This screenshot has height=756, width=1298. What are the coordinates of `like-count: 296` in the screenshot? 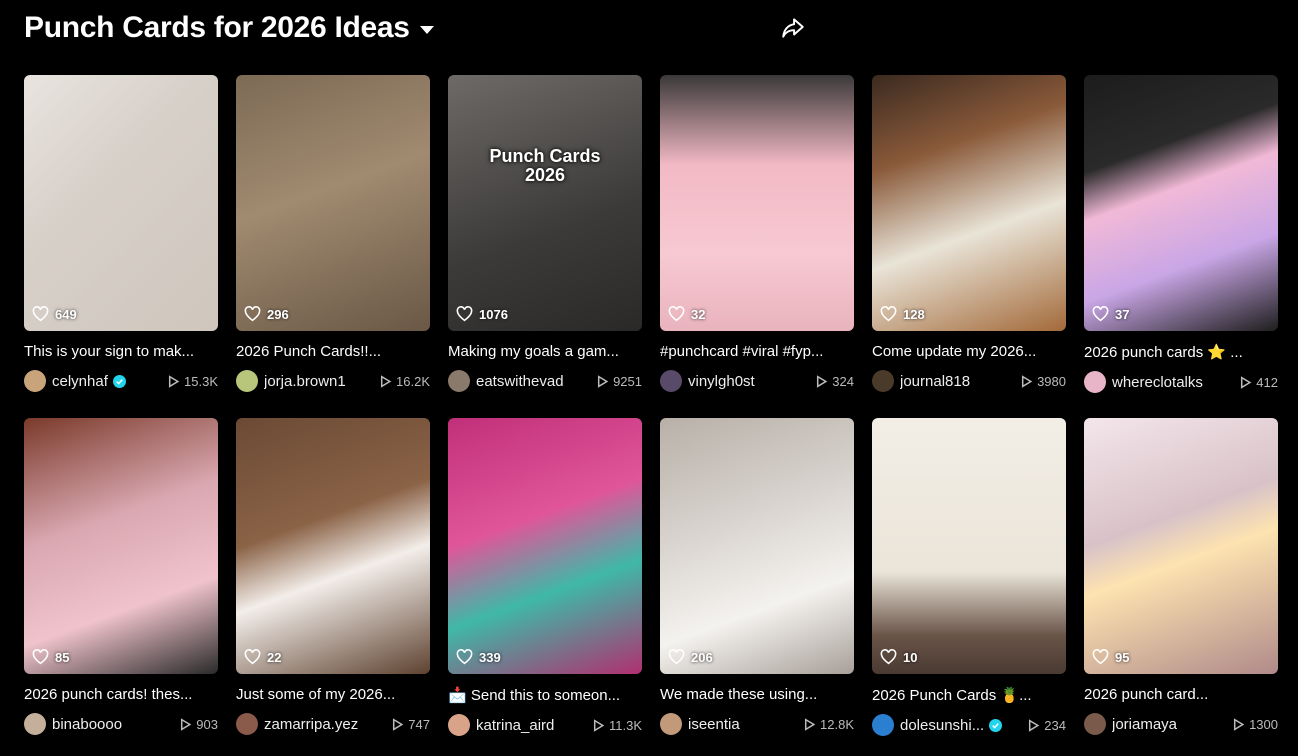 It's located at (266, 314).